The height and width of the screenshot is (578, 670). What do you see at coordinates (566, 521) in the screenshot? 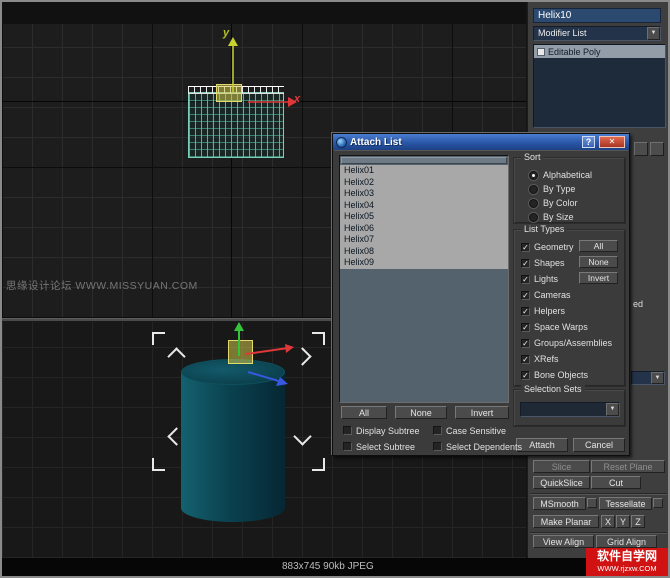
I see `make-planar-button: Make Planar` at bounding box center [566, 521].